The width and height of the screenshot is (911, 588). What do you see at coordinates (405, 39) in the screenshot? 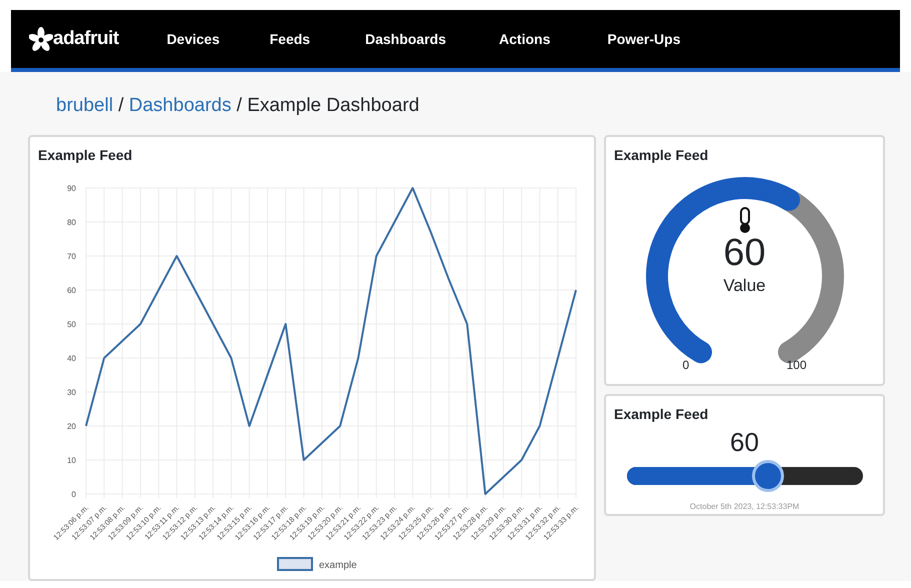
I see `nav-link: Dashboards` at bounding box center [405, 39].